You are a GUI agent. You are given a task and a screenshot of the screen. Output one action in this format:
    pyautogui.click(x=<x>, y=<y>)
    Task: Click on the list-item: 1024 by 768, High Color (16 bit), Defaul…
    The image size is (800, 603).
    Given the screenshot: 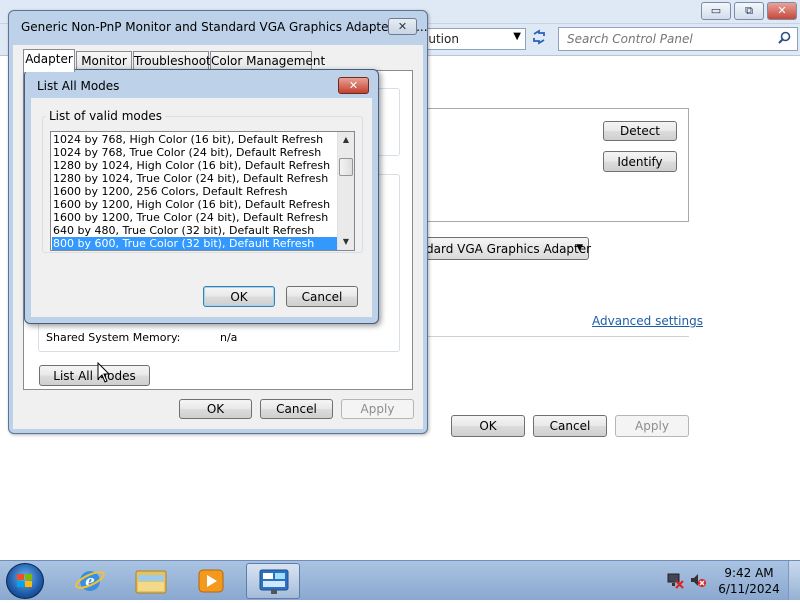 What is the action you would take?
    pyautogui.click(x=194, y=139)
    